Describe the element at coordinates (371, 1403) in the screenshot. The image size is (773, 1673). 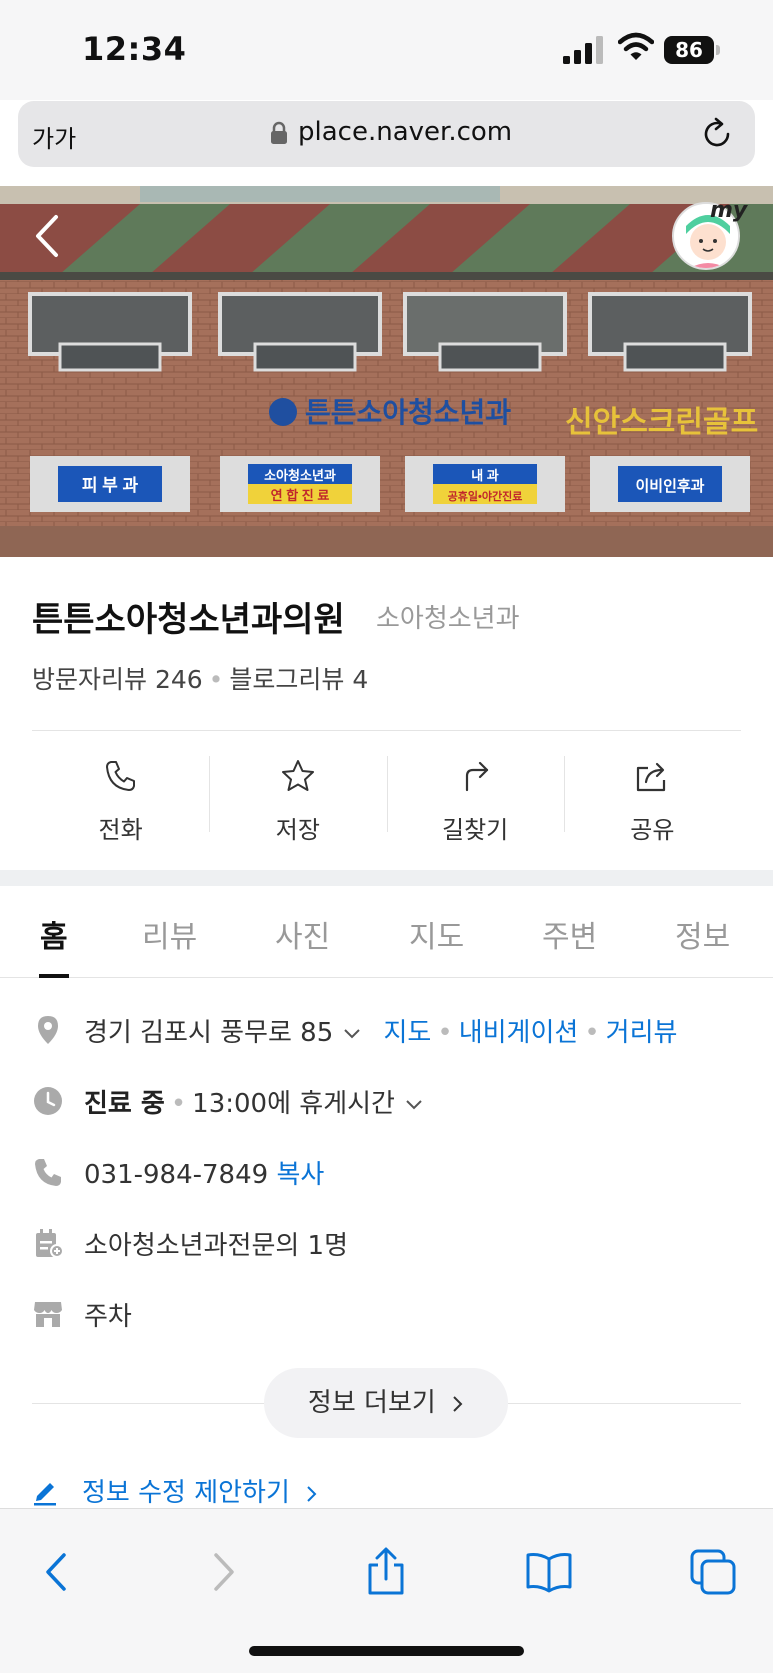
I see `more-info-label: 정보 더보기` at that location.